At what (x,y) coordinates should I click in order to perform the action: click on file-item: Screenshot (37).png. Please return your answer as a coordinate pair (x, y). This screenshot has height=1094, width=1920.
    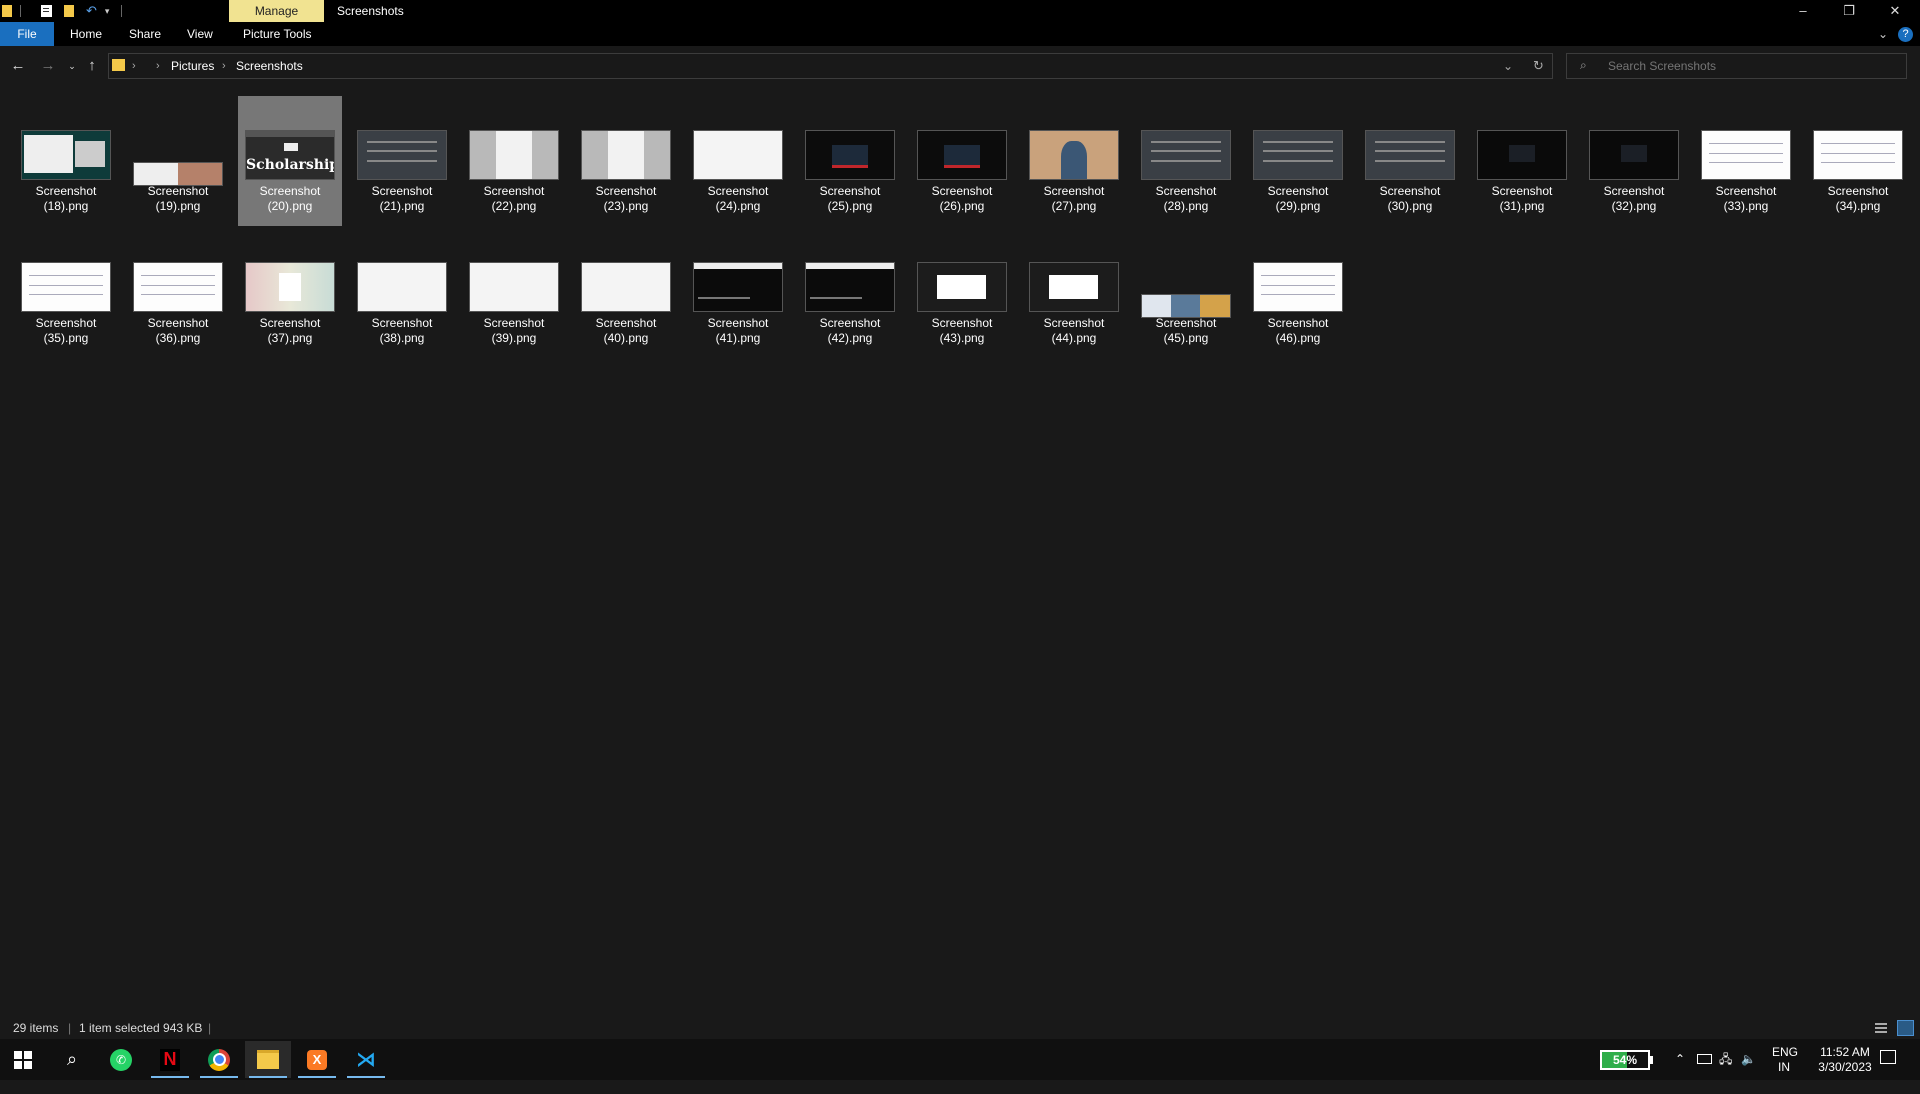
    Looking at the image, I should click on (290, 293).